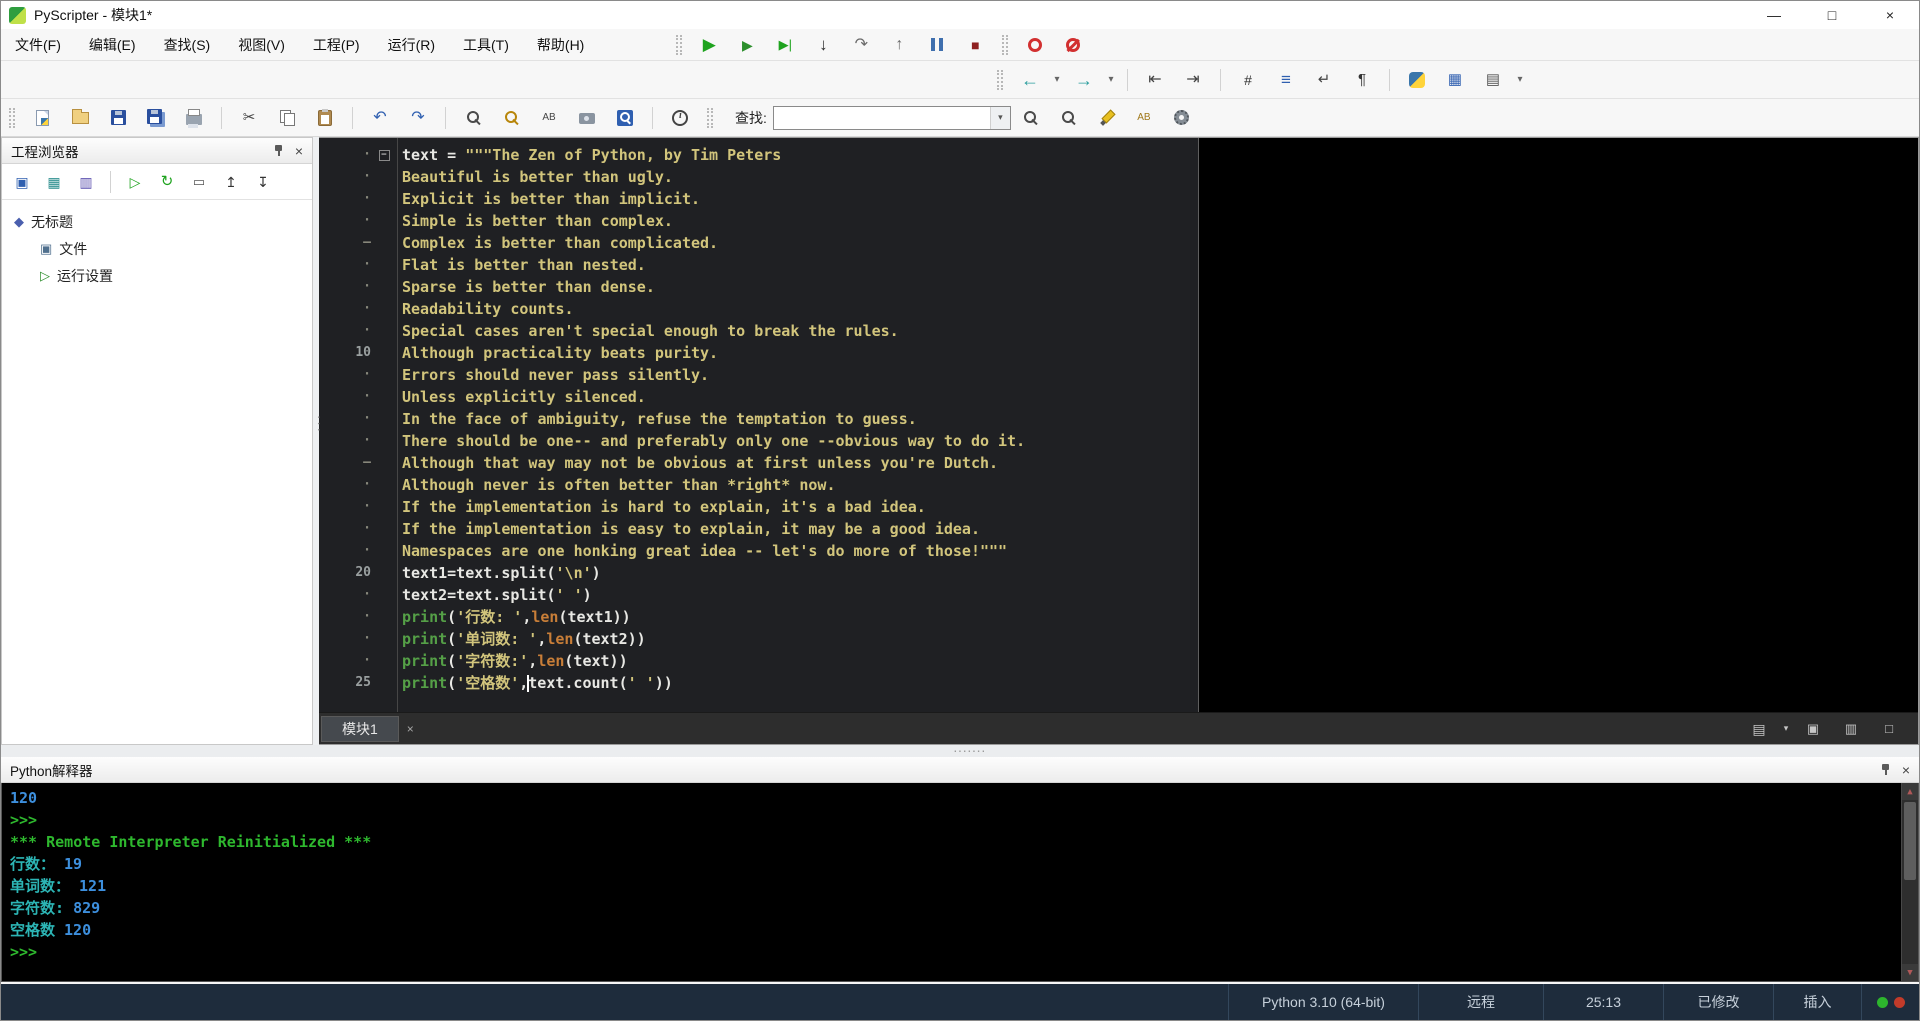 This screenshot has width=1920, height=1021. Describe the element at coordinates (1890, 15) in the screenshot. I see `close-button: ×` at that location.